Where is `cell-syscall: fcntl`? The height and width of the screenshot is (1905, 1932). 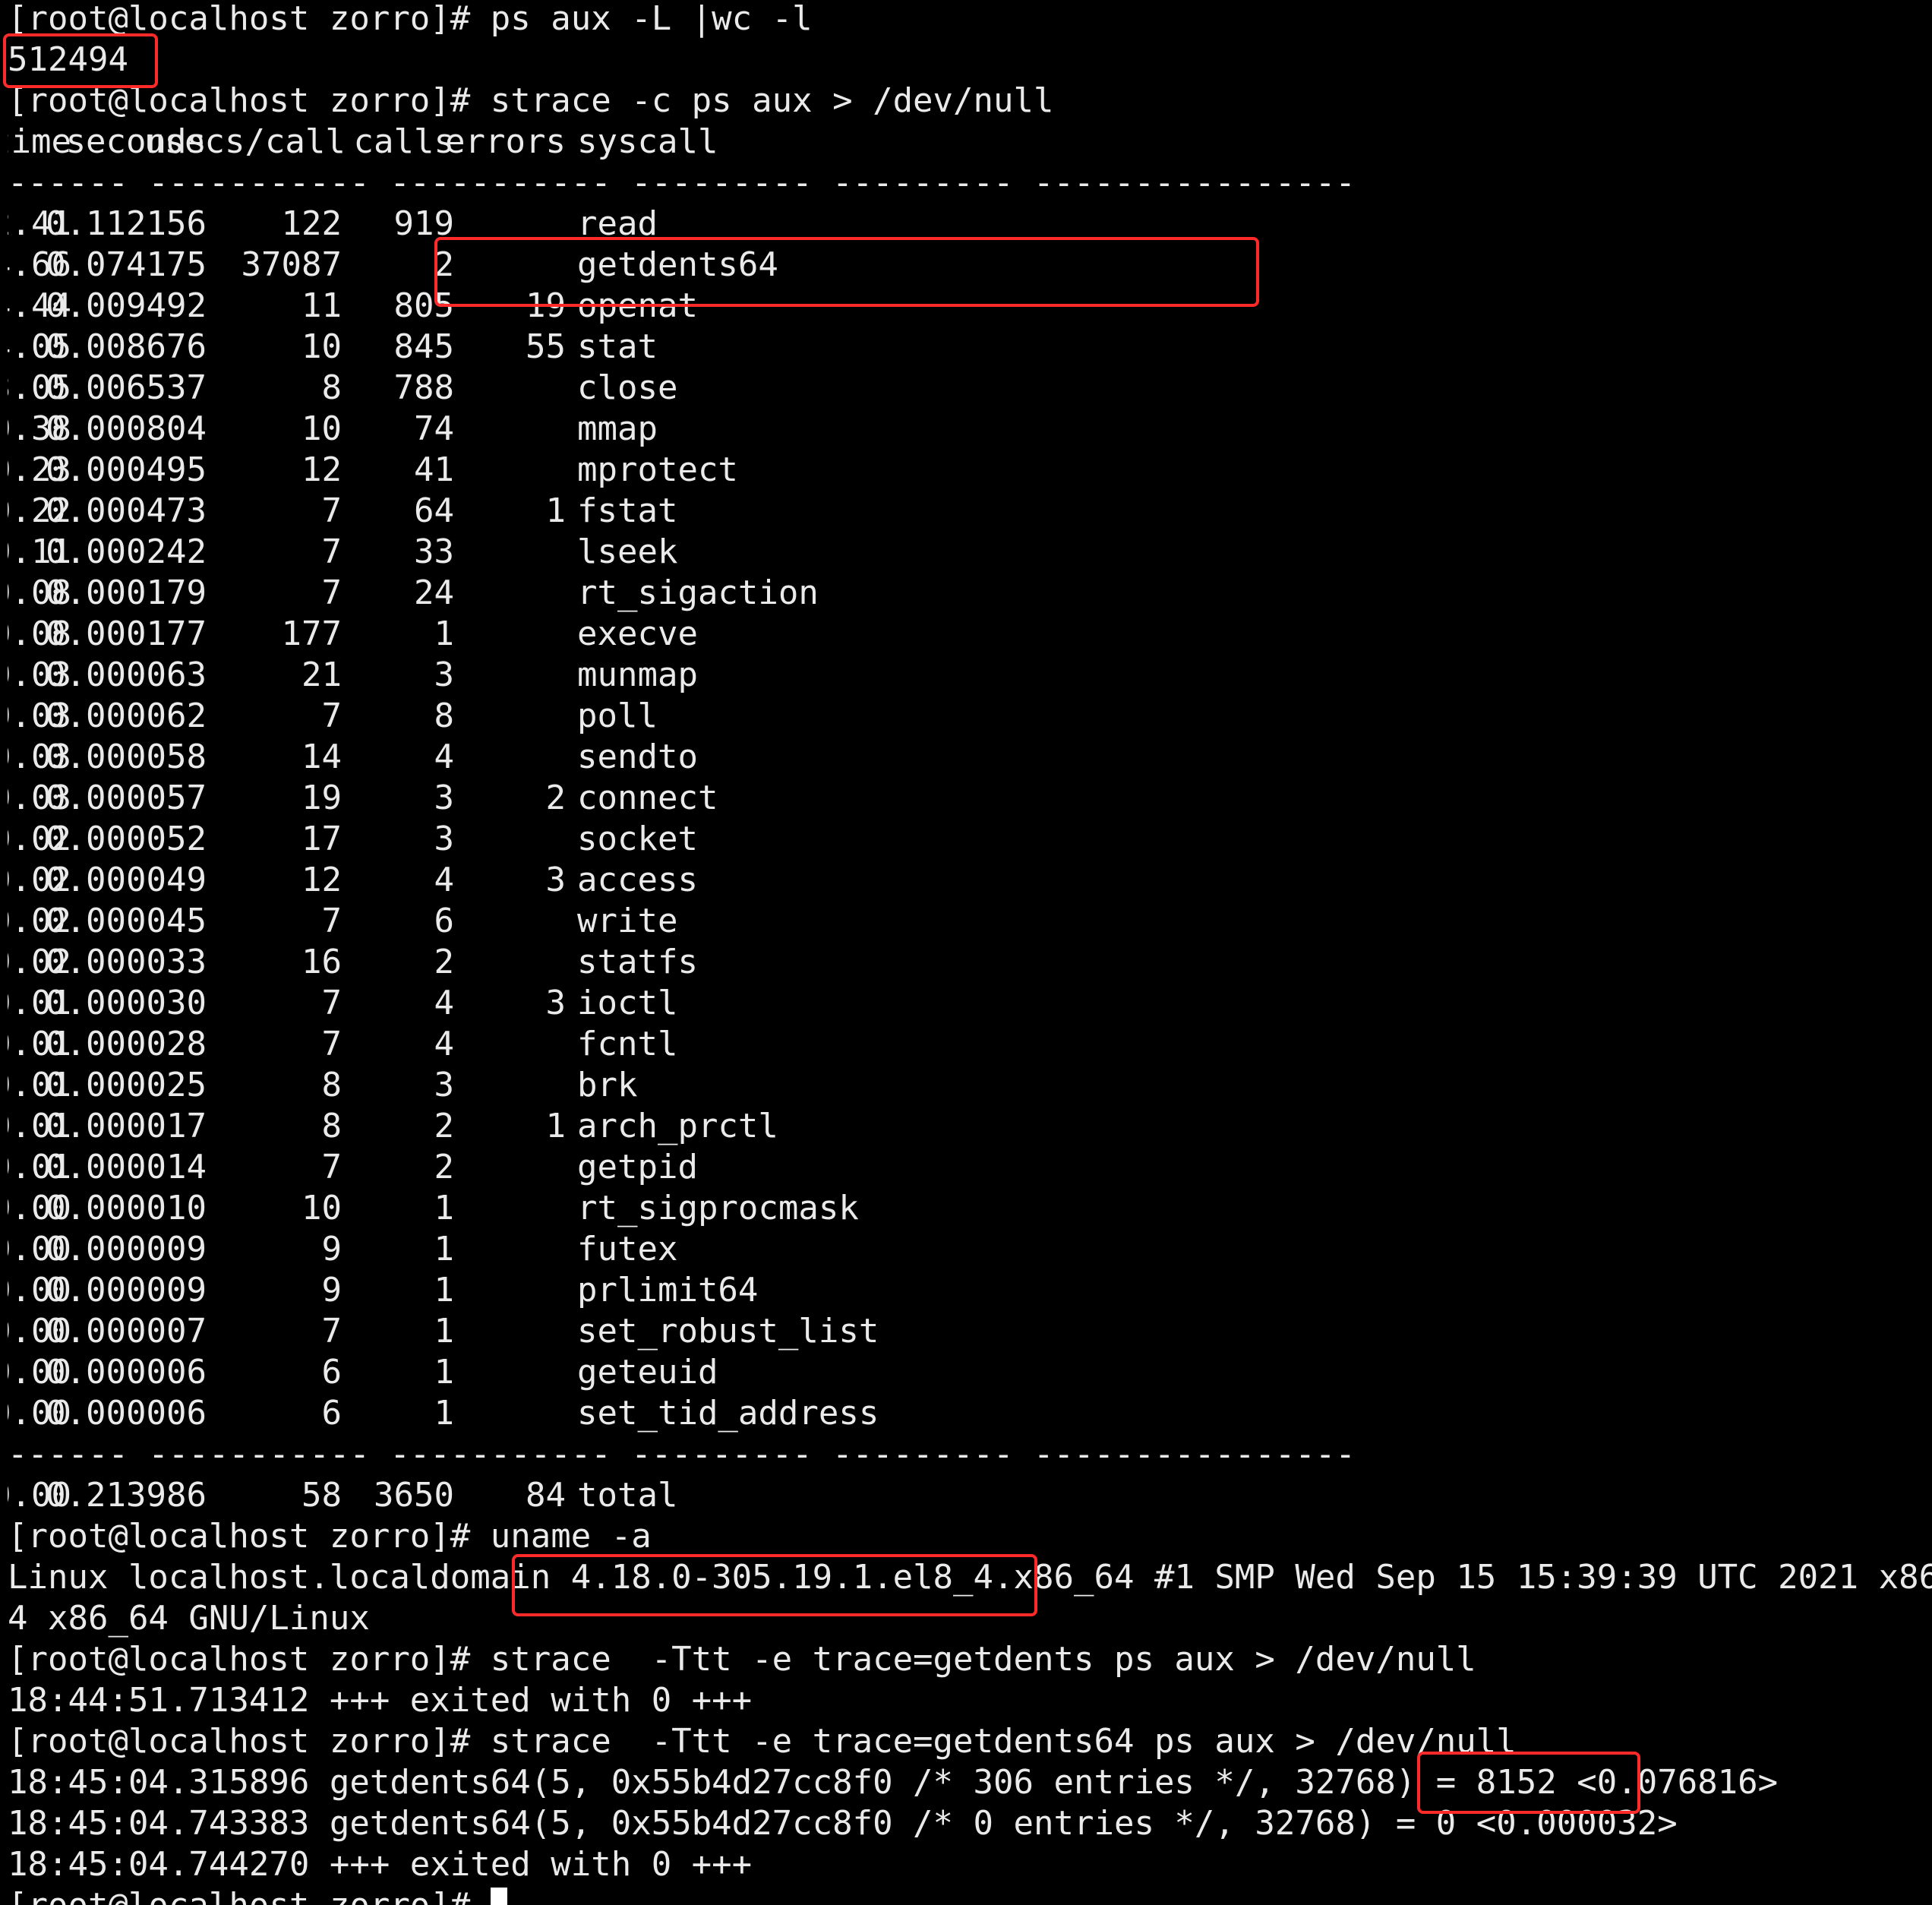
cell-syscall: fcntl is located at coordinates (627, 1044).